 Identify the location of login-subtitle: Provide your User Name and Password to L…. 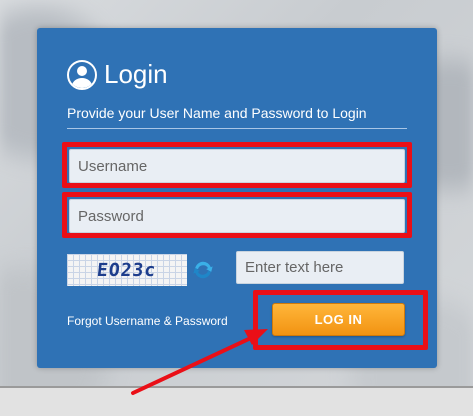
(237, 117).